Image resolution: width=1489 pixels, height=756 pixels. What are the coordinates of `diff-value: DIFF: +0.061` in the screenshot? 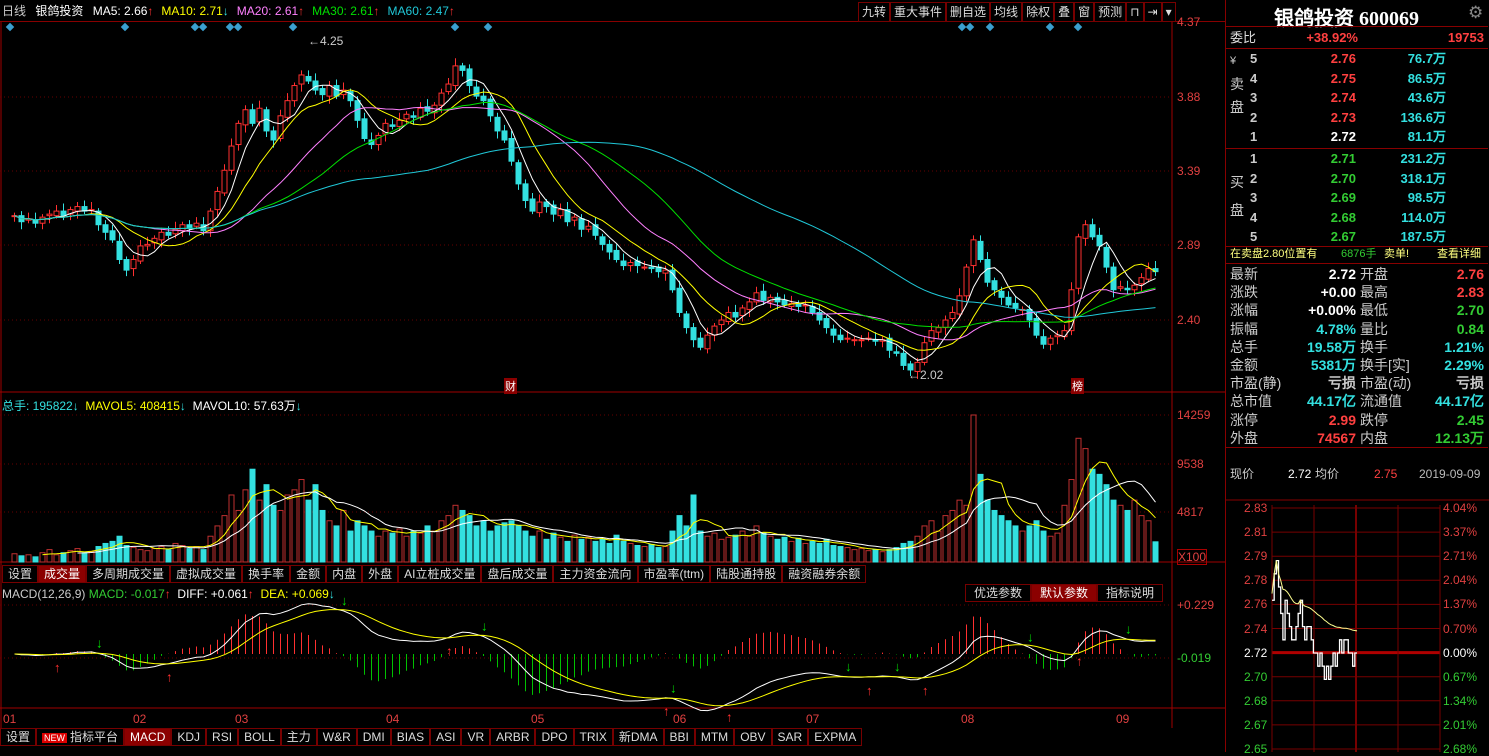 It's located at (212, 594).